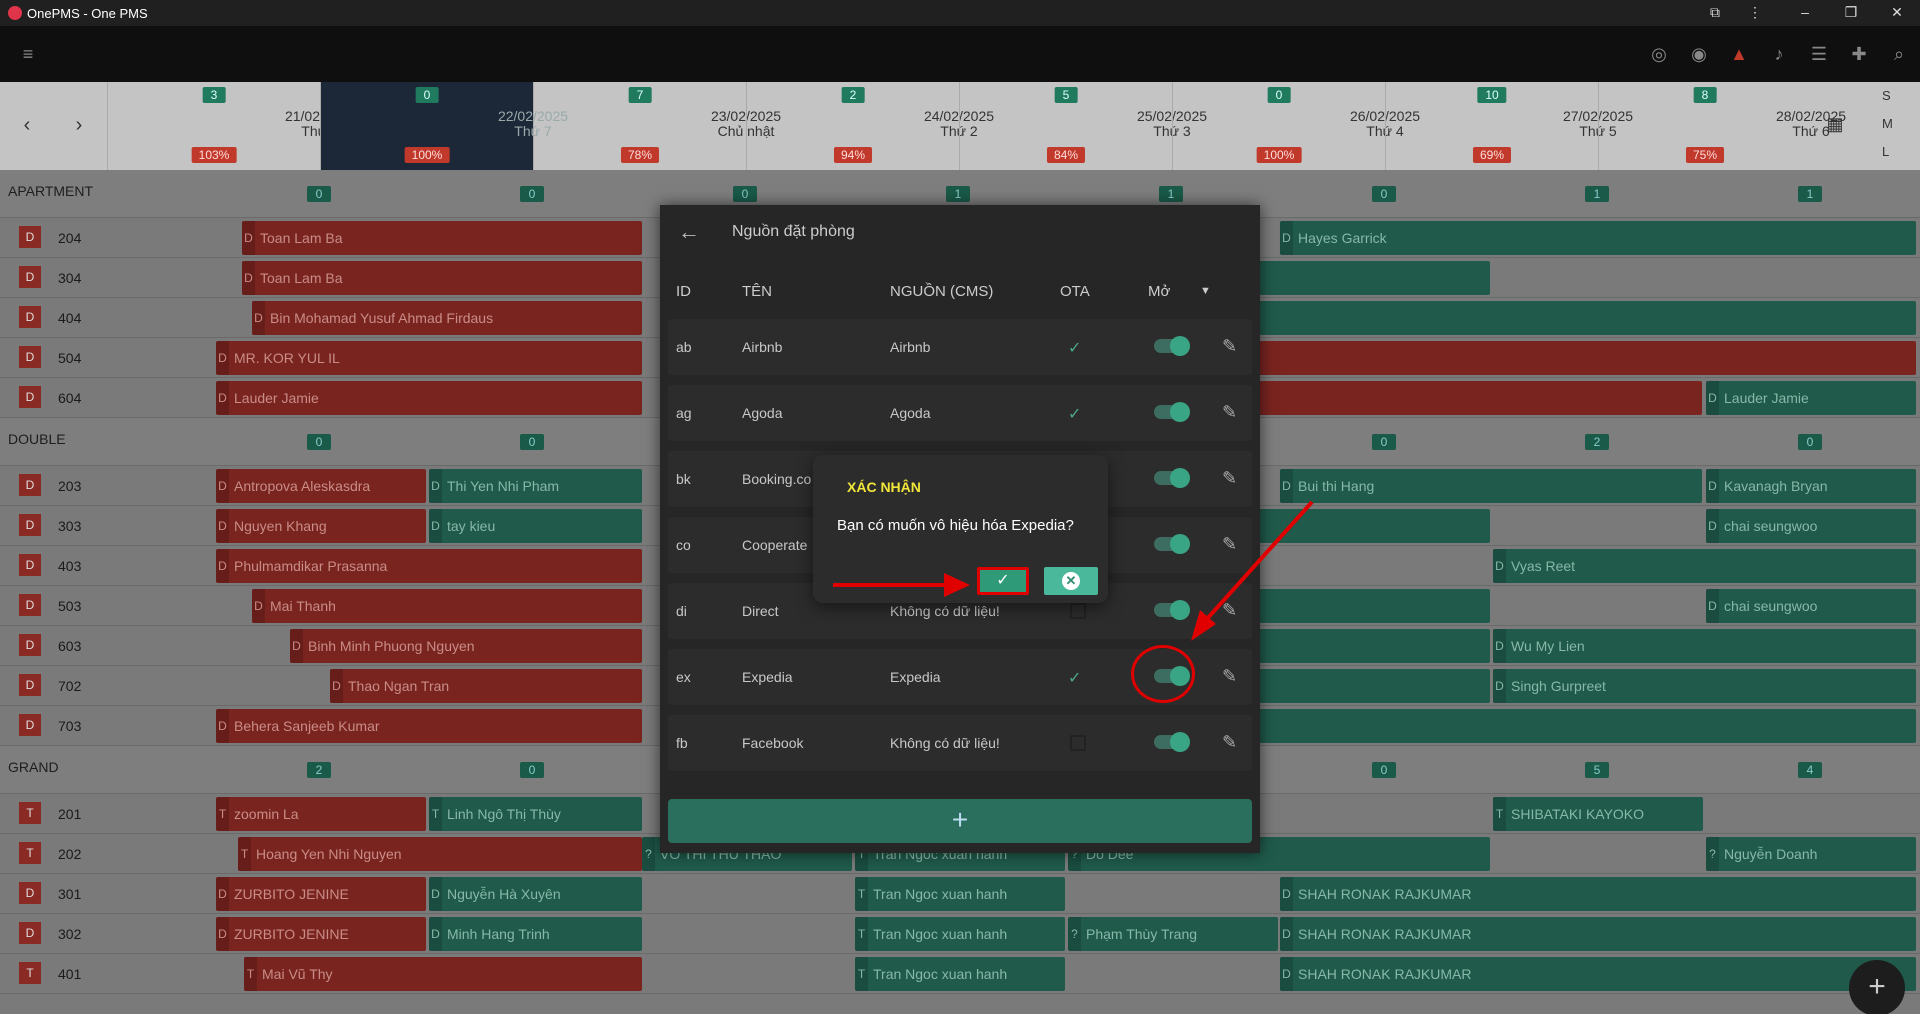 The width and height of the screenshot is (1920, 1014). Describe the element at coordinates (1877, 987) in the screenshot. I see `floating-add-button: +` at that location.